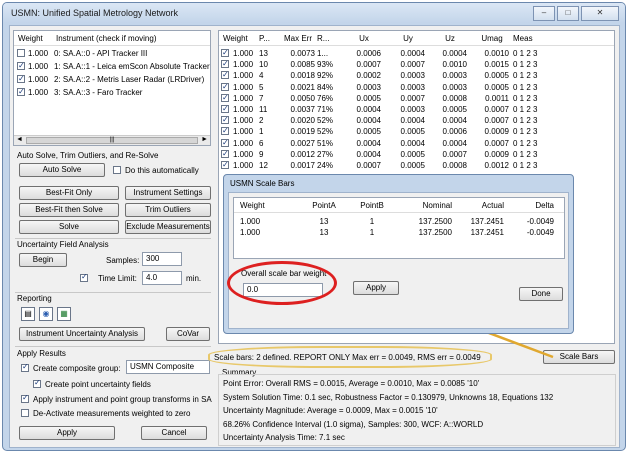 This screenshot has height=453, width=628. Describe the element at coordinates (263, 109) in the screenshot. I see `point-cell: 11` at that location.